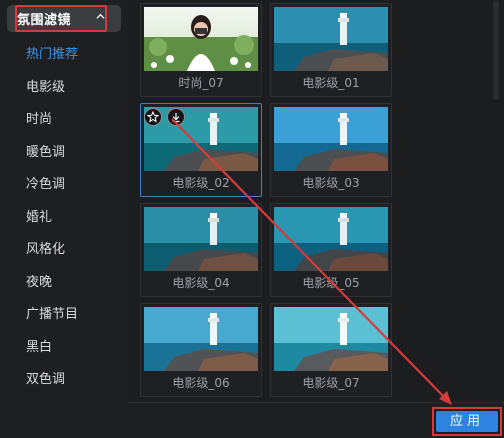  I want to click on filter-card: 电影级_05, so click(331, 250).